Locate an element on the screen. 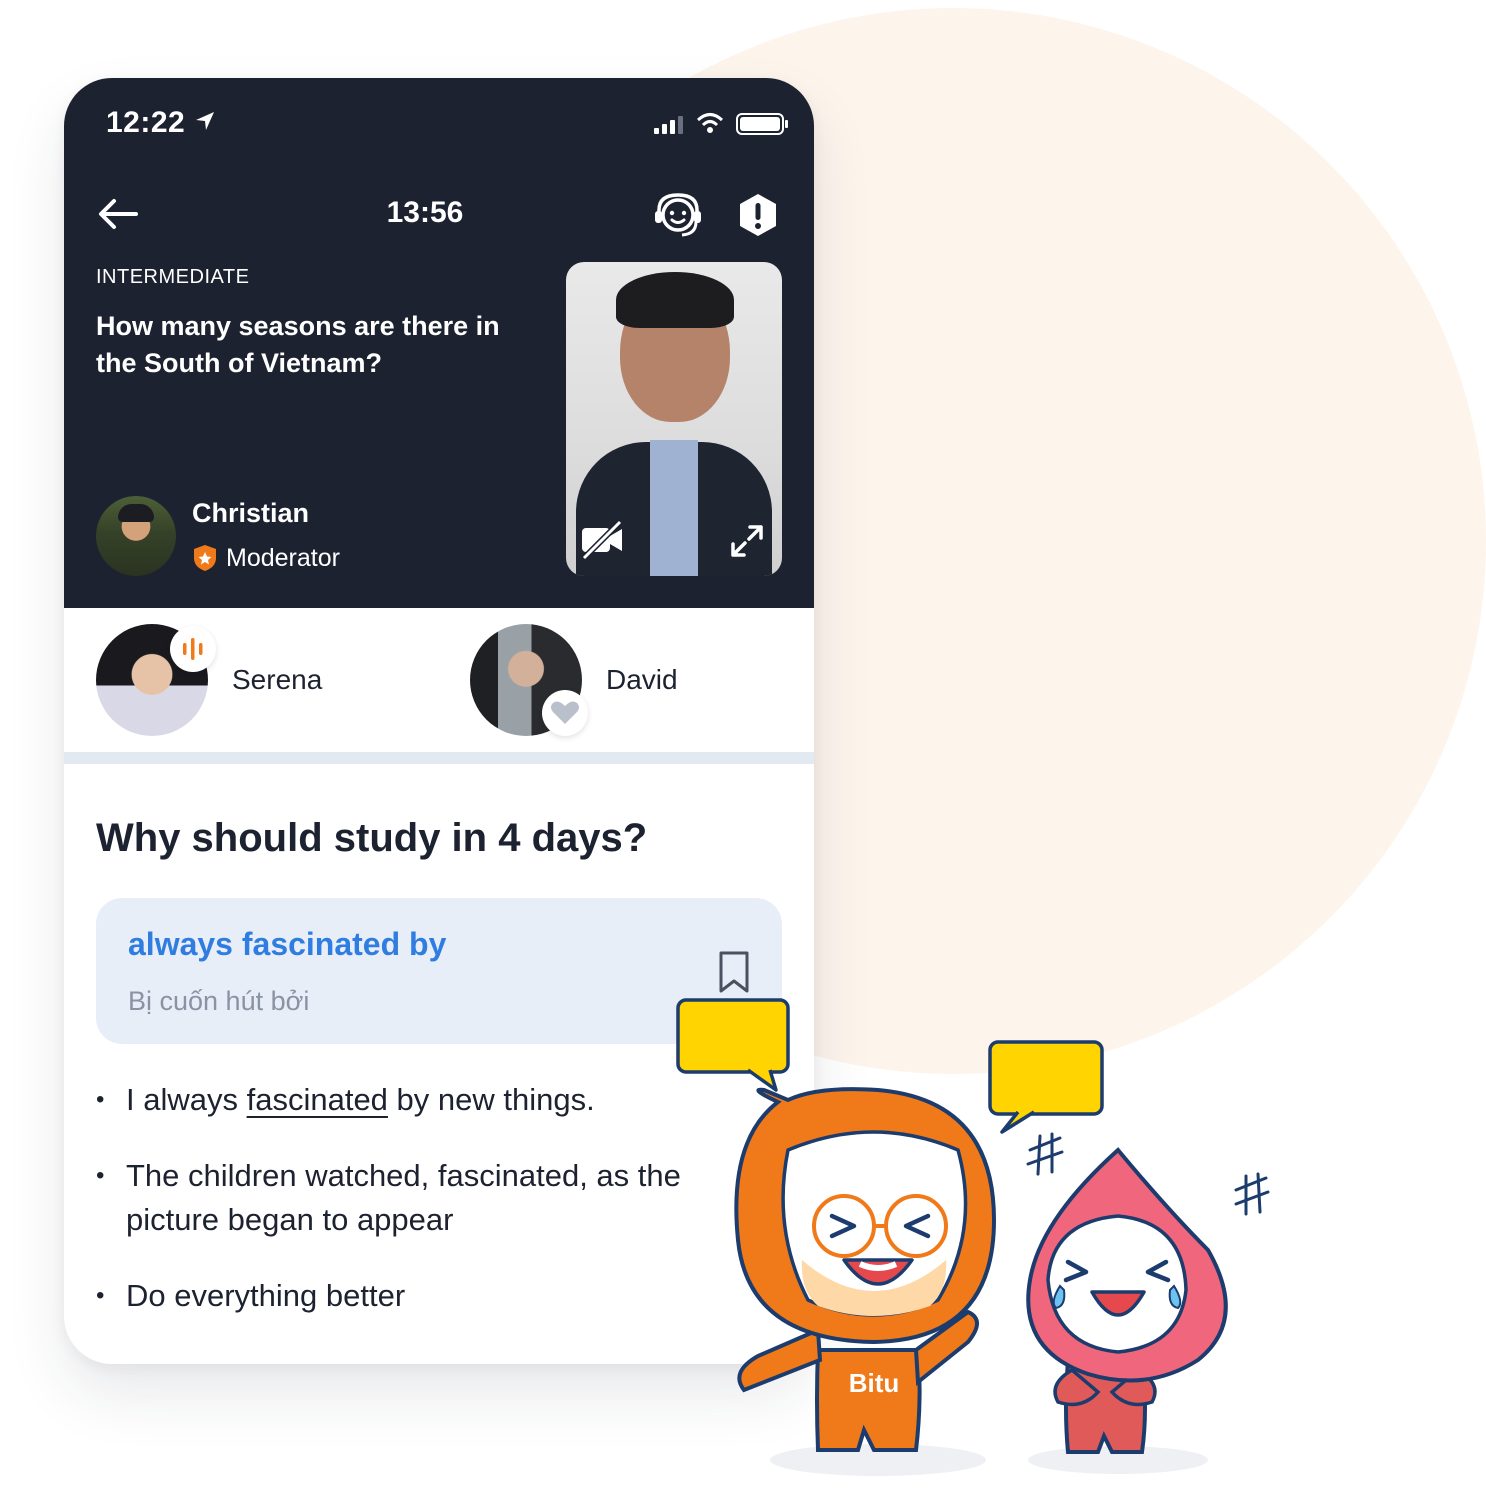 The width and height of the screenshot is (1486, 1492). moderator-name: Christian is located at coordinates (251, 513).